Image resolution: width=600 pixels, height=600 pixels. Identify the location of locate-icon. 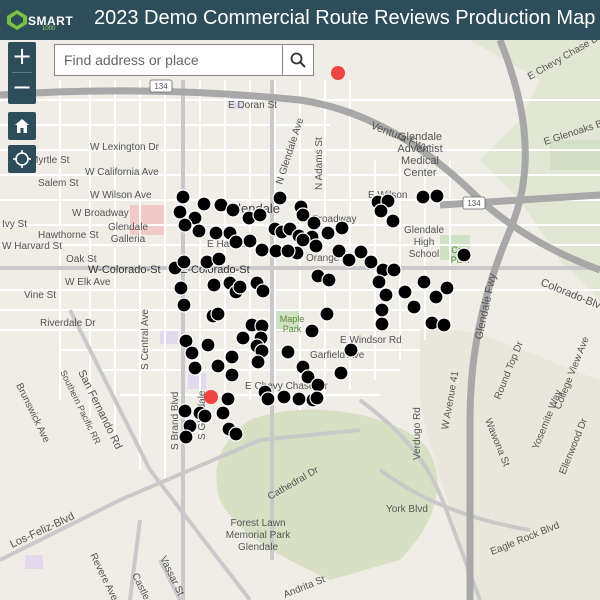
(22, 159).